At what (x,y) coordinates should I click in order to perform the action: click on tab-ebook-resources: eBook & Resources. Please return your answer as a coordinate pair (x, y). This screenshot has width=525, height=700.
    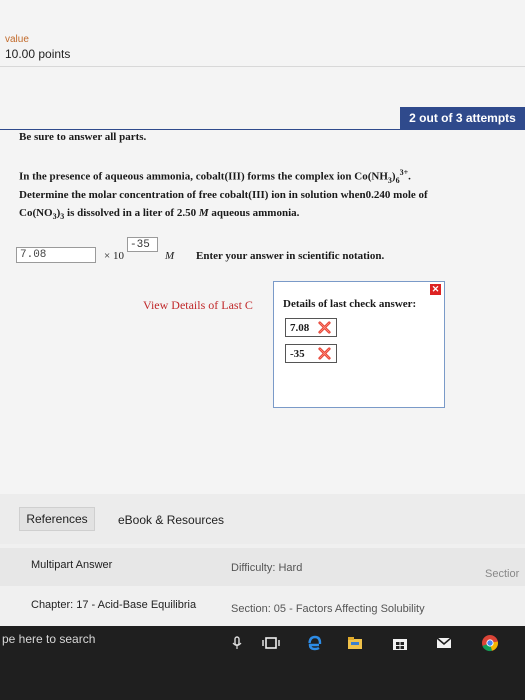
    Looking at the image, I should click on (171, 520).